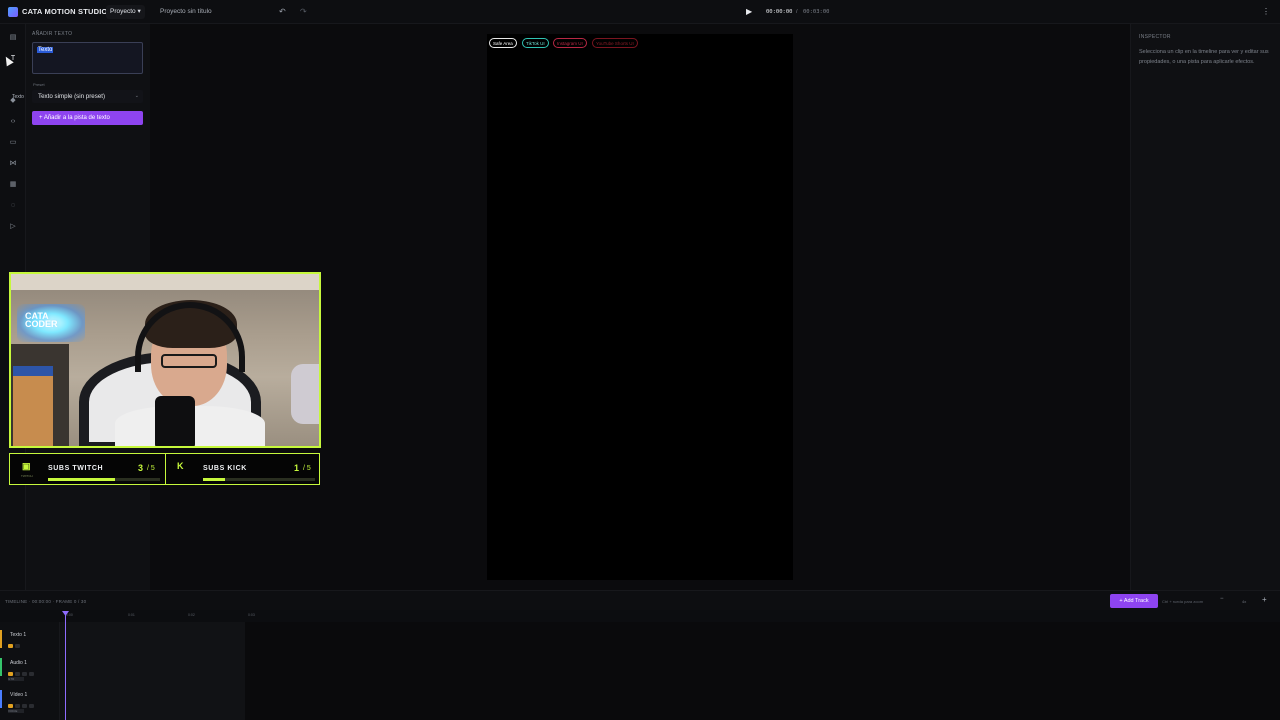 The height and width of the screenshot is (720, 1280). What do you see at coordinates (1222, 599) in the screenshot?
I see `zoom-out-icon: −` at bounding box center [1222, 599].